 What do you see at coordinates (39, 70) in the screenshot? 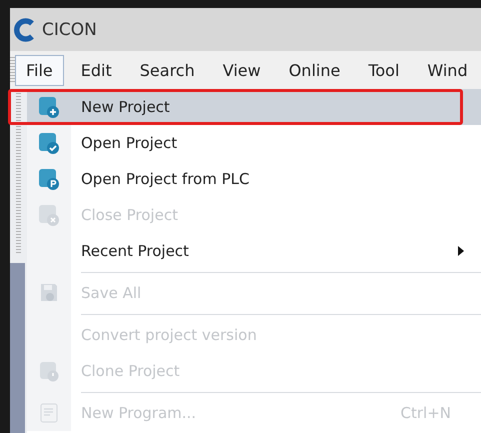
I see `menu-item: File` at bounding box center [39, 70].